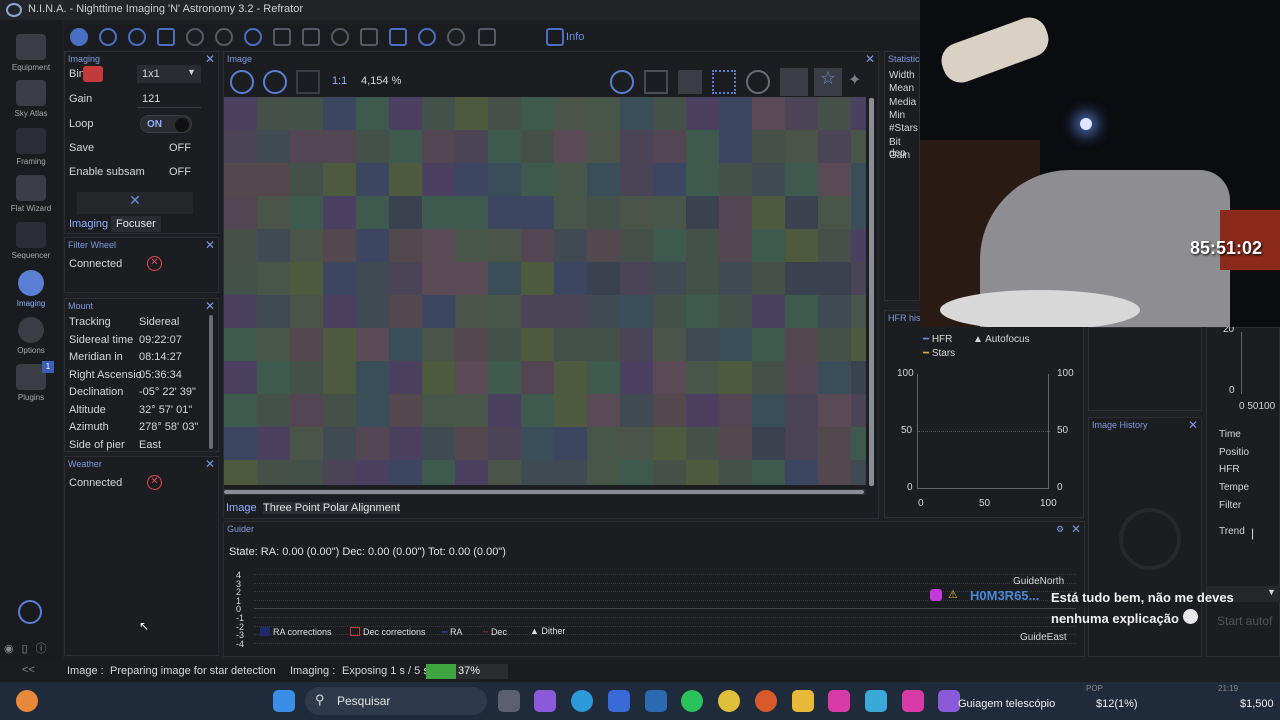 The width and height of the screenshot is (1280, 720). What do you see at coordinates (340, 37) in the screenshot?
I see `dome-icon` at bounding box center [340, 37].